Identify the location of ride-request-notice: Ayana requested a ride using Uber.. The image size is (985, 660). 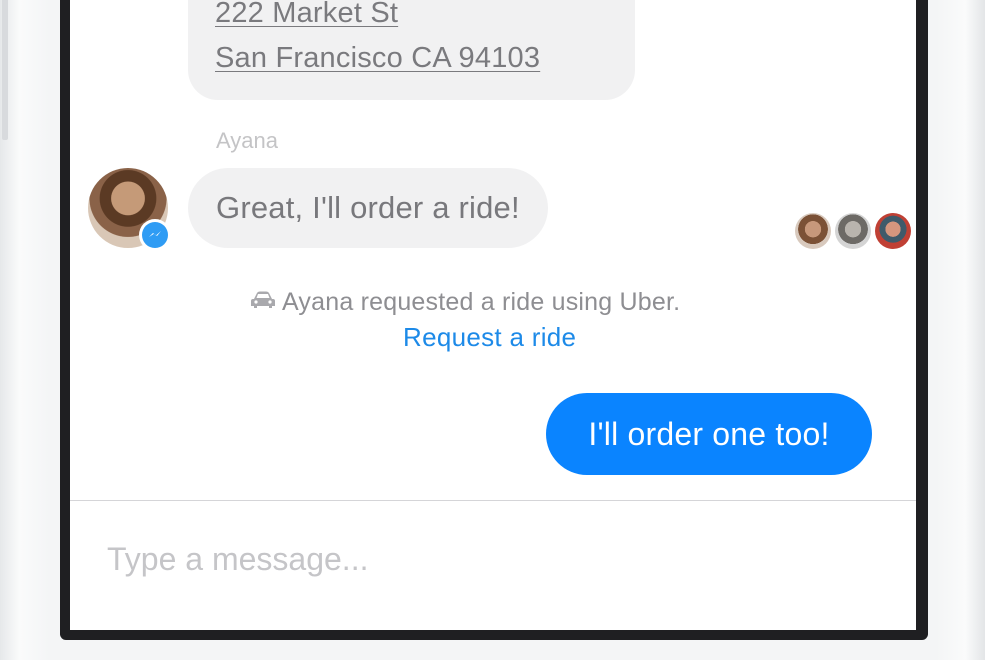
(465, 302).